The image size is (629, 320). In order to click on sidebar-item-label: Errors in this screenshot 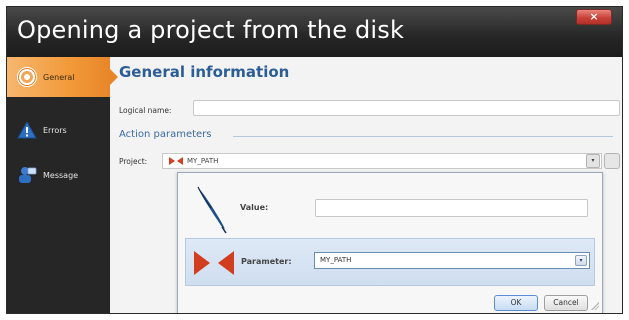, I will do `click(55, 130)`.